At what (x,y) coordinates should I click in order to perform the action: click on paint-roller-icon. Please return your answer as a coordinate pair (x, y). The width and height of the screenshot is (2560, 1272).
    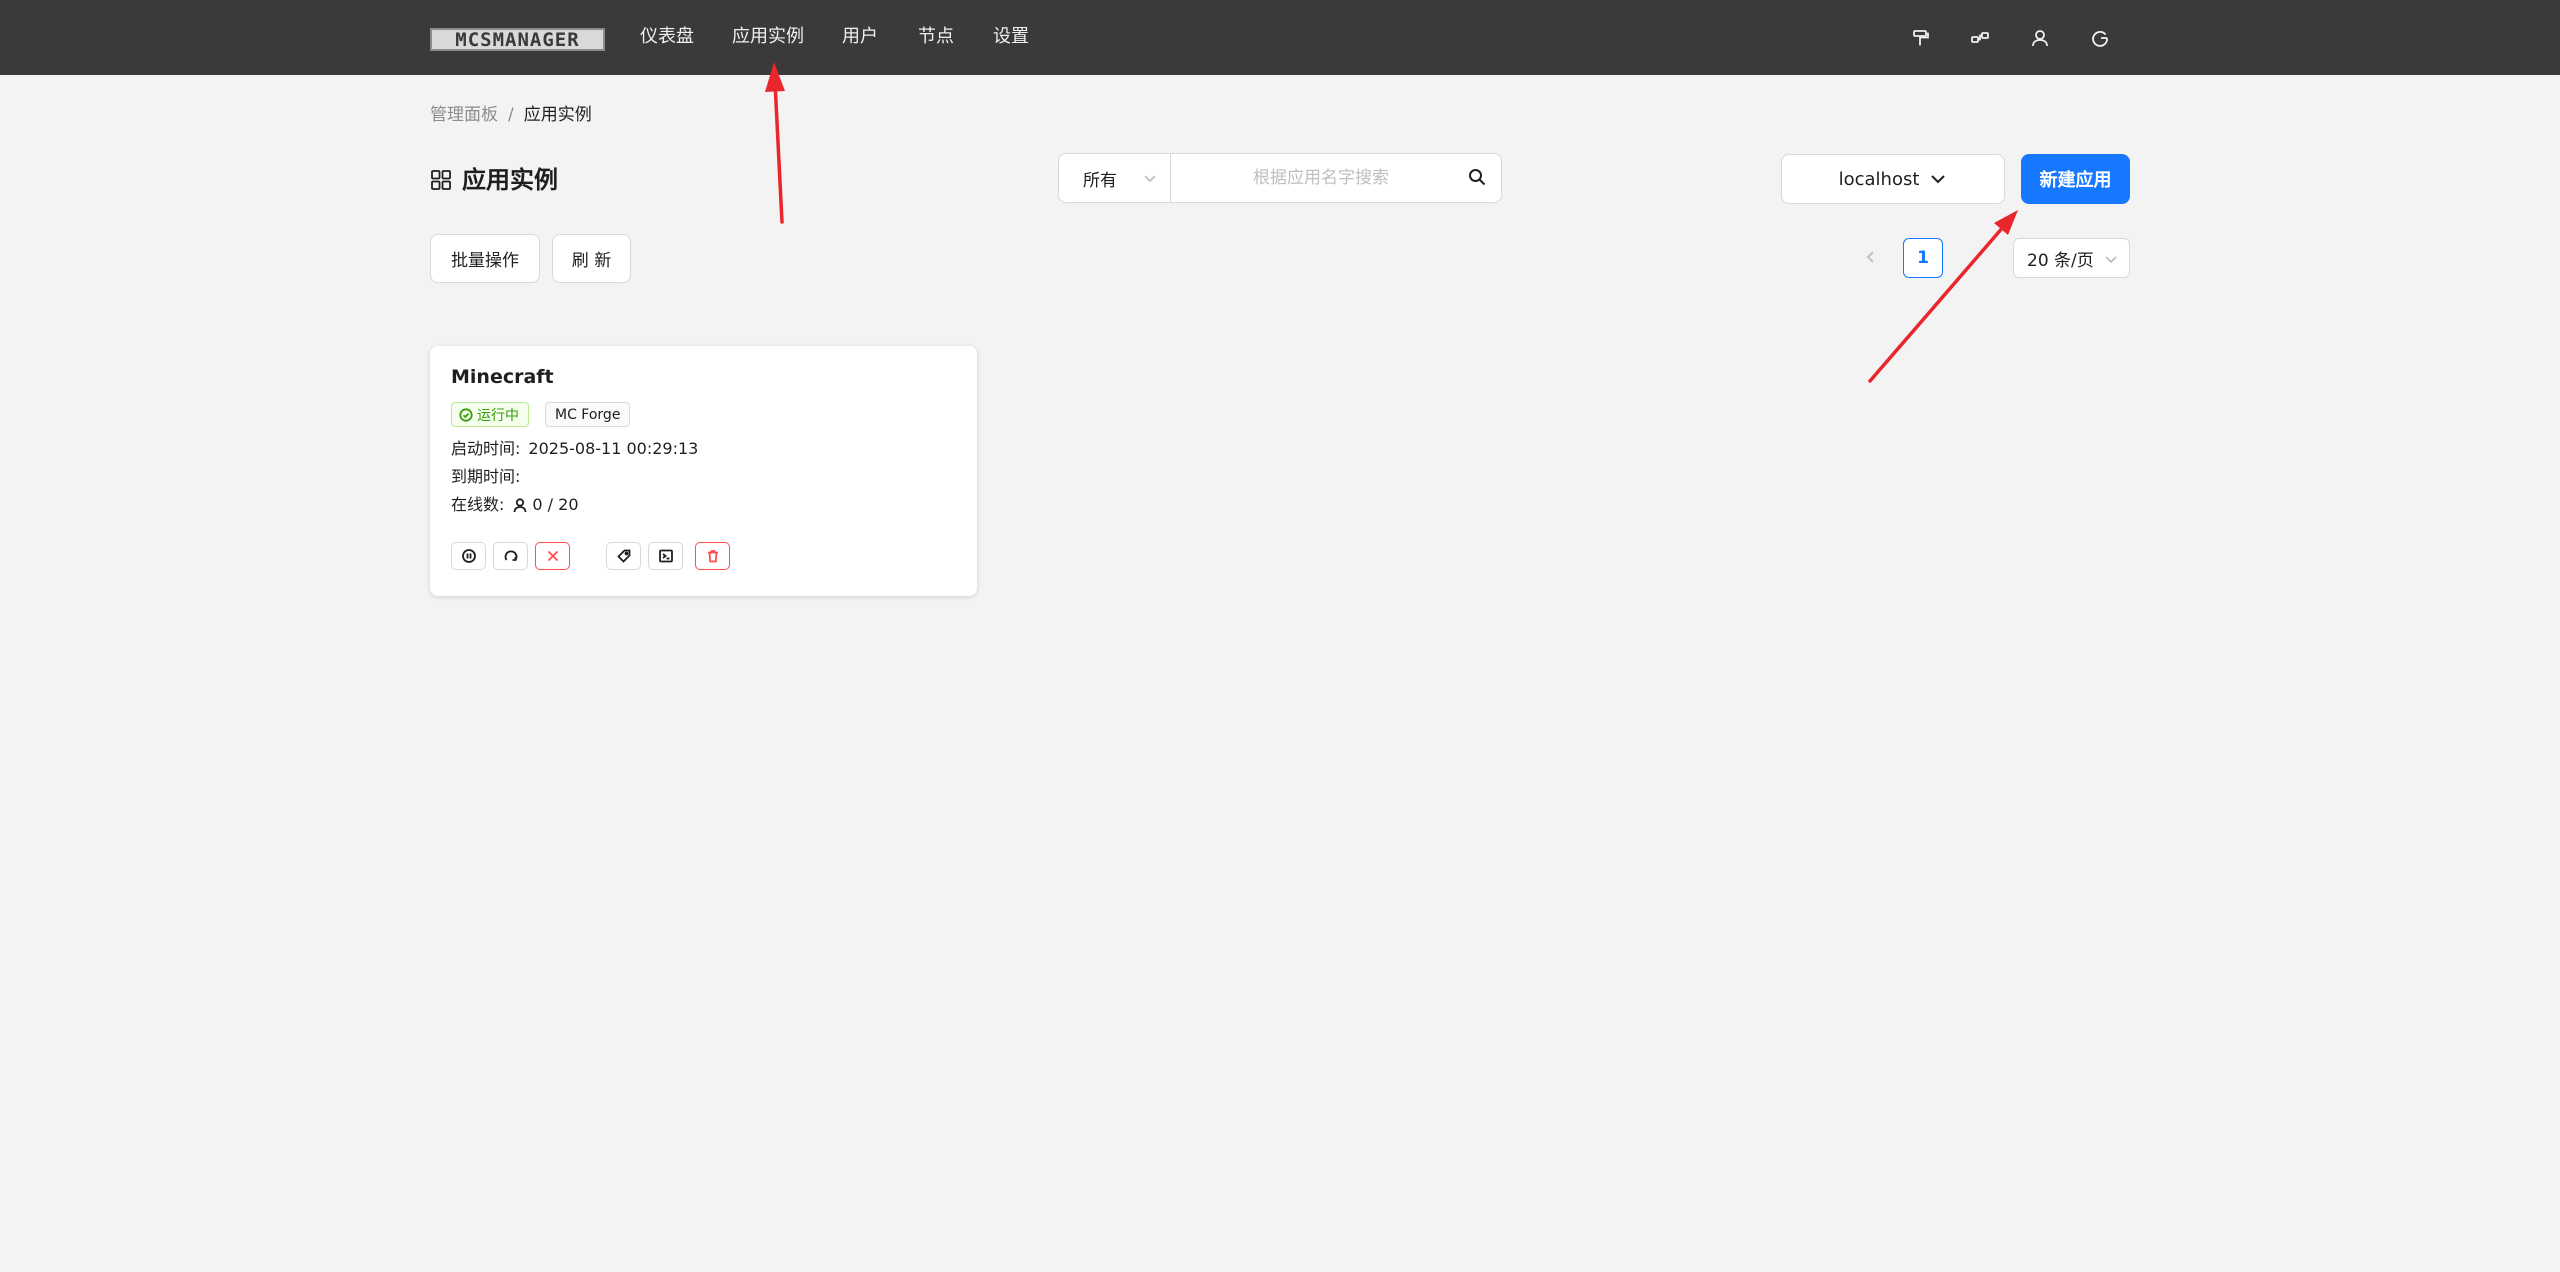
    Looking at the image, I should click on (1920, 38).